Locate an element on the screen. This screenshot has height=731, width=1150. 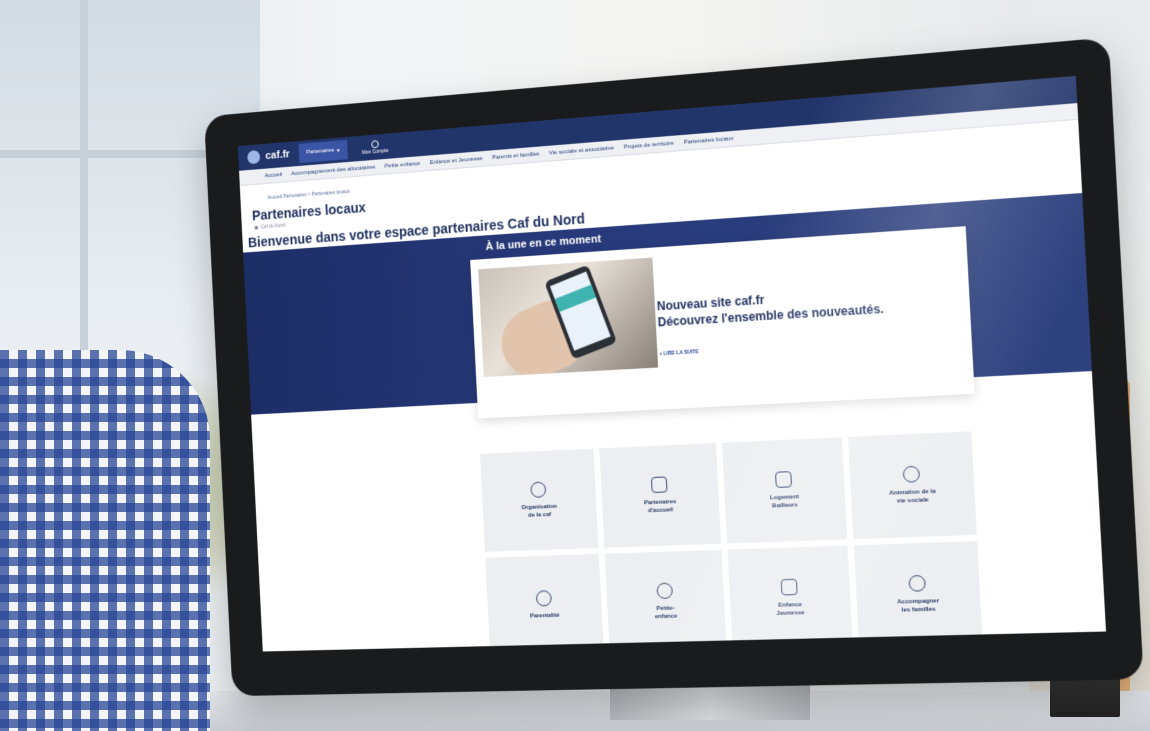
nav-item-accompagnement: Accompagnement des allocataires is located at coordinates (333, 170).